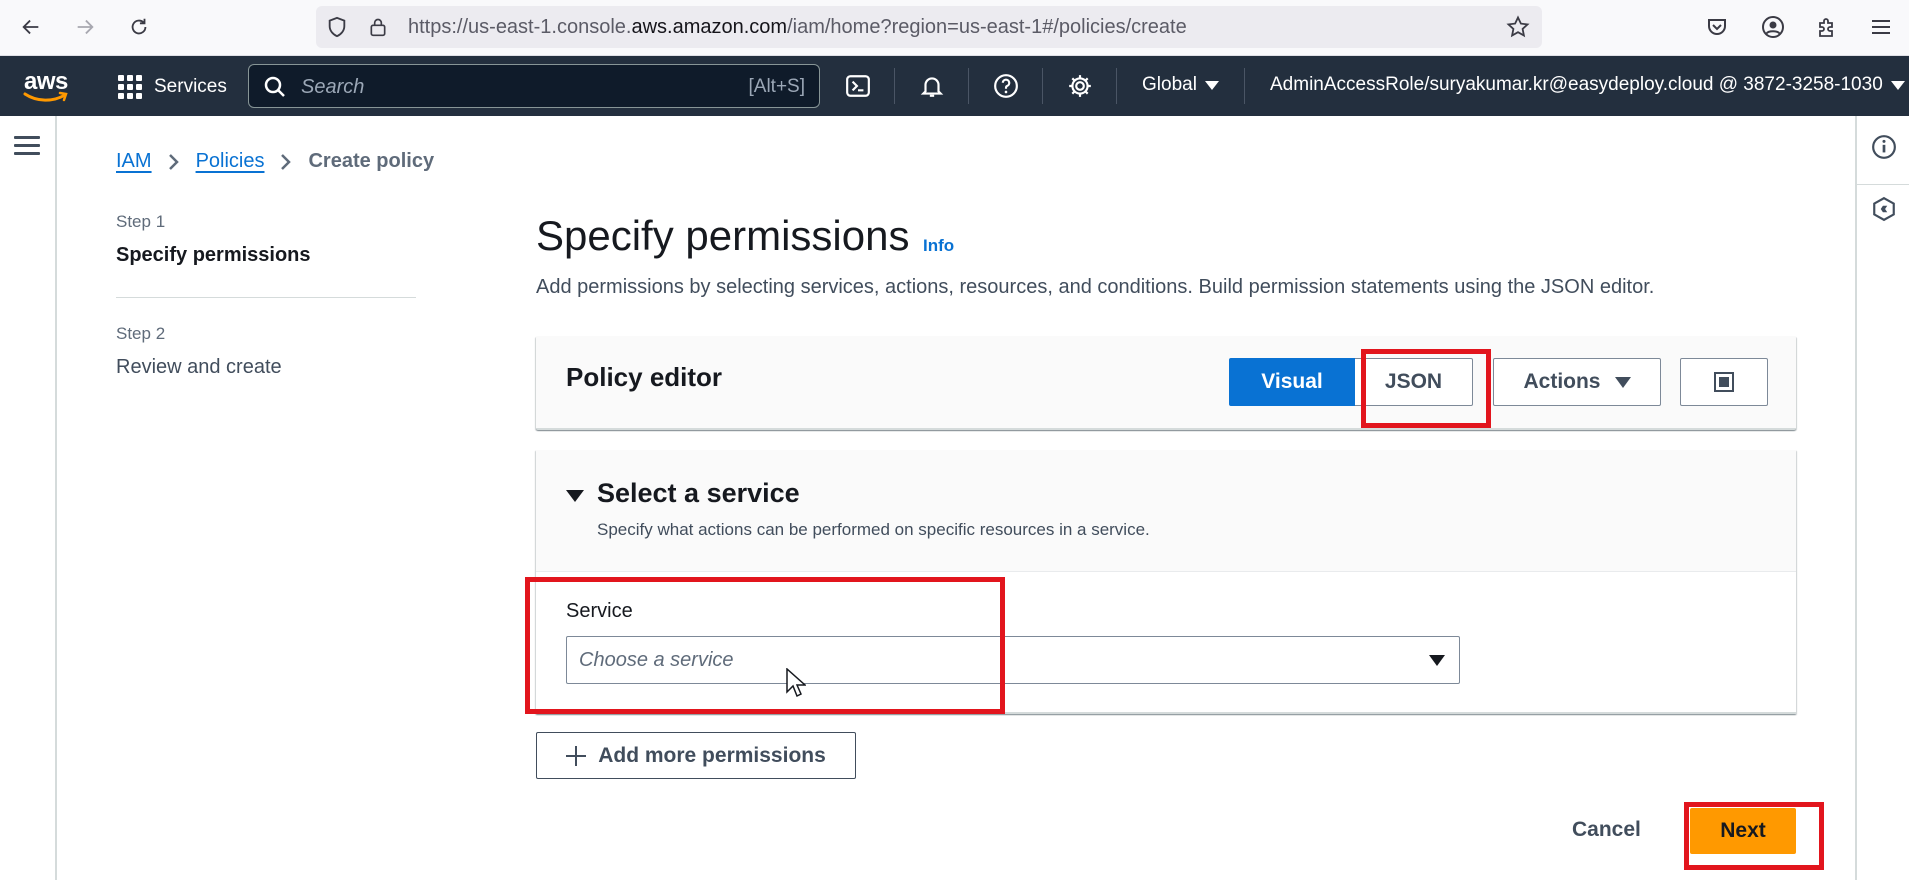 This screenshot has height=880, width=1909. I want to click on shield-icon, so click(337, 27).